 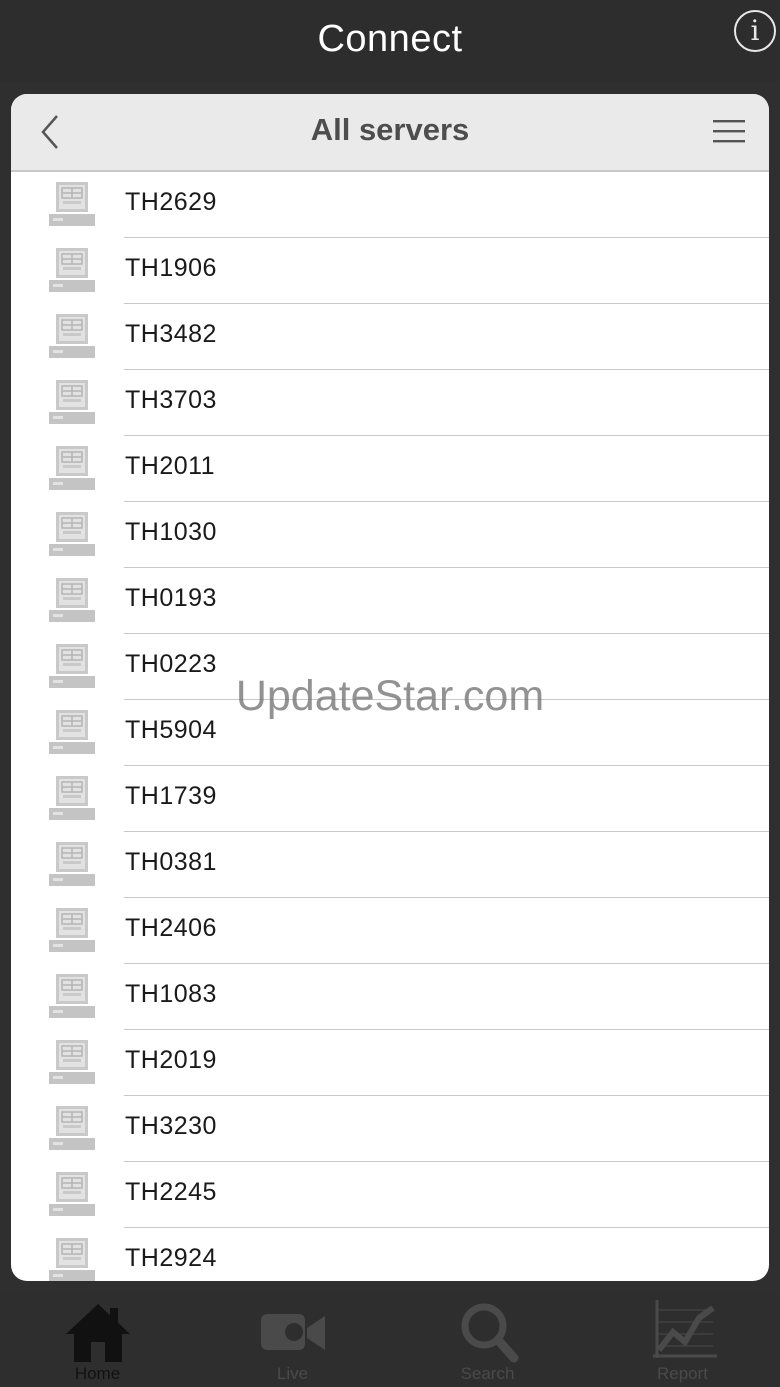 What do you see at coordinates (390, 337) in the screenshot?
I see `server-row: TH3482` at bounding box center [390, 337].